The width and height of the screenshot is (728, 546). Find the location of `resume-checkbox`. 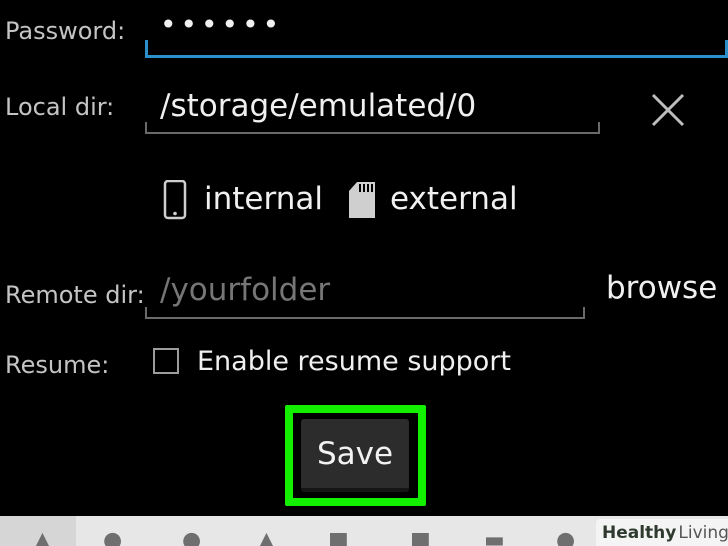

resume-checkbox is located at coordinates (166, 361).